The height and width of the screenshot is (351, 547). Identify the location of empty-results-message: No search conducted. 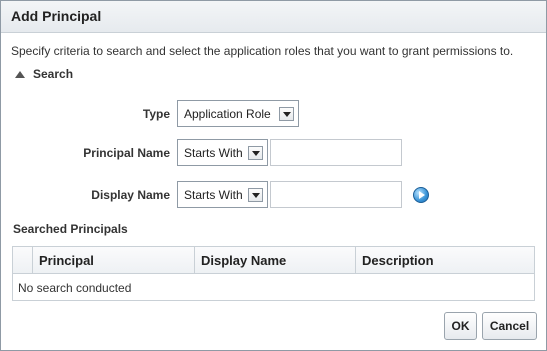
(75, 288).